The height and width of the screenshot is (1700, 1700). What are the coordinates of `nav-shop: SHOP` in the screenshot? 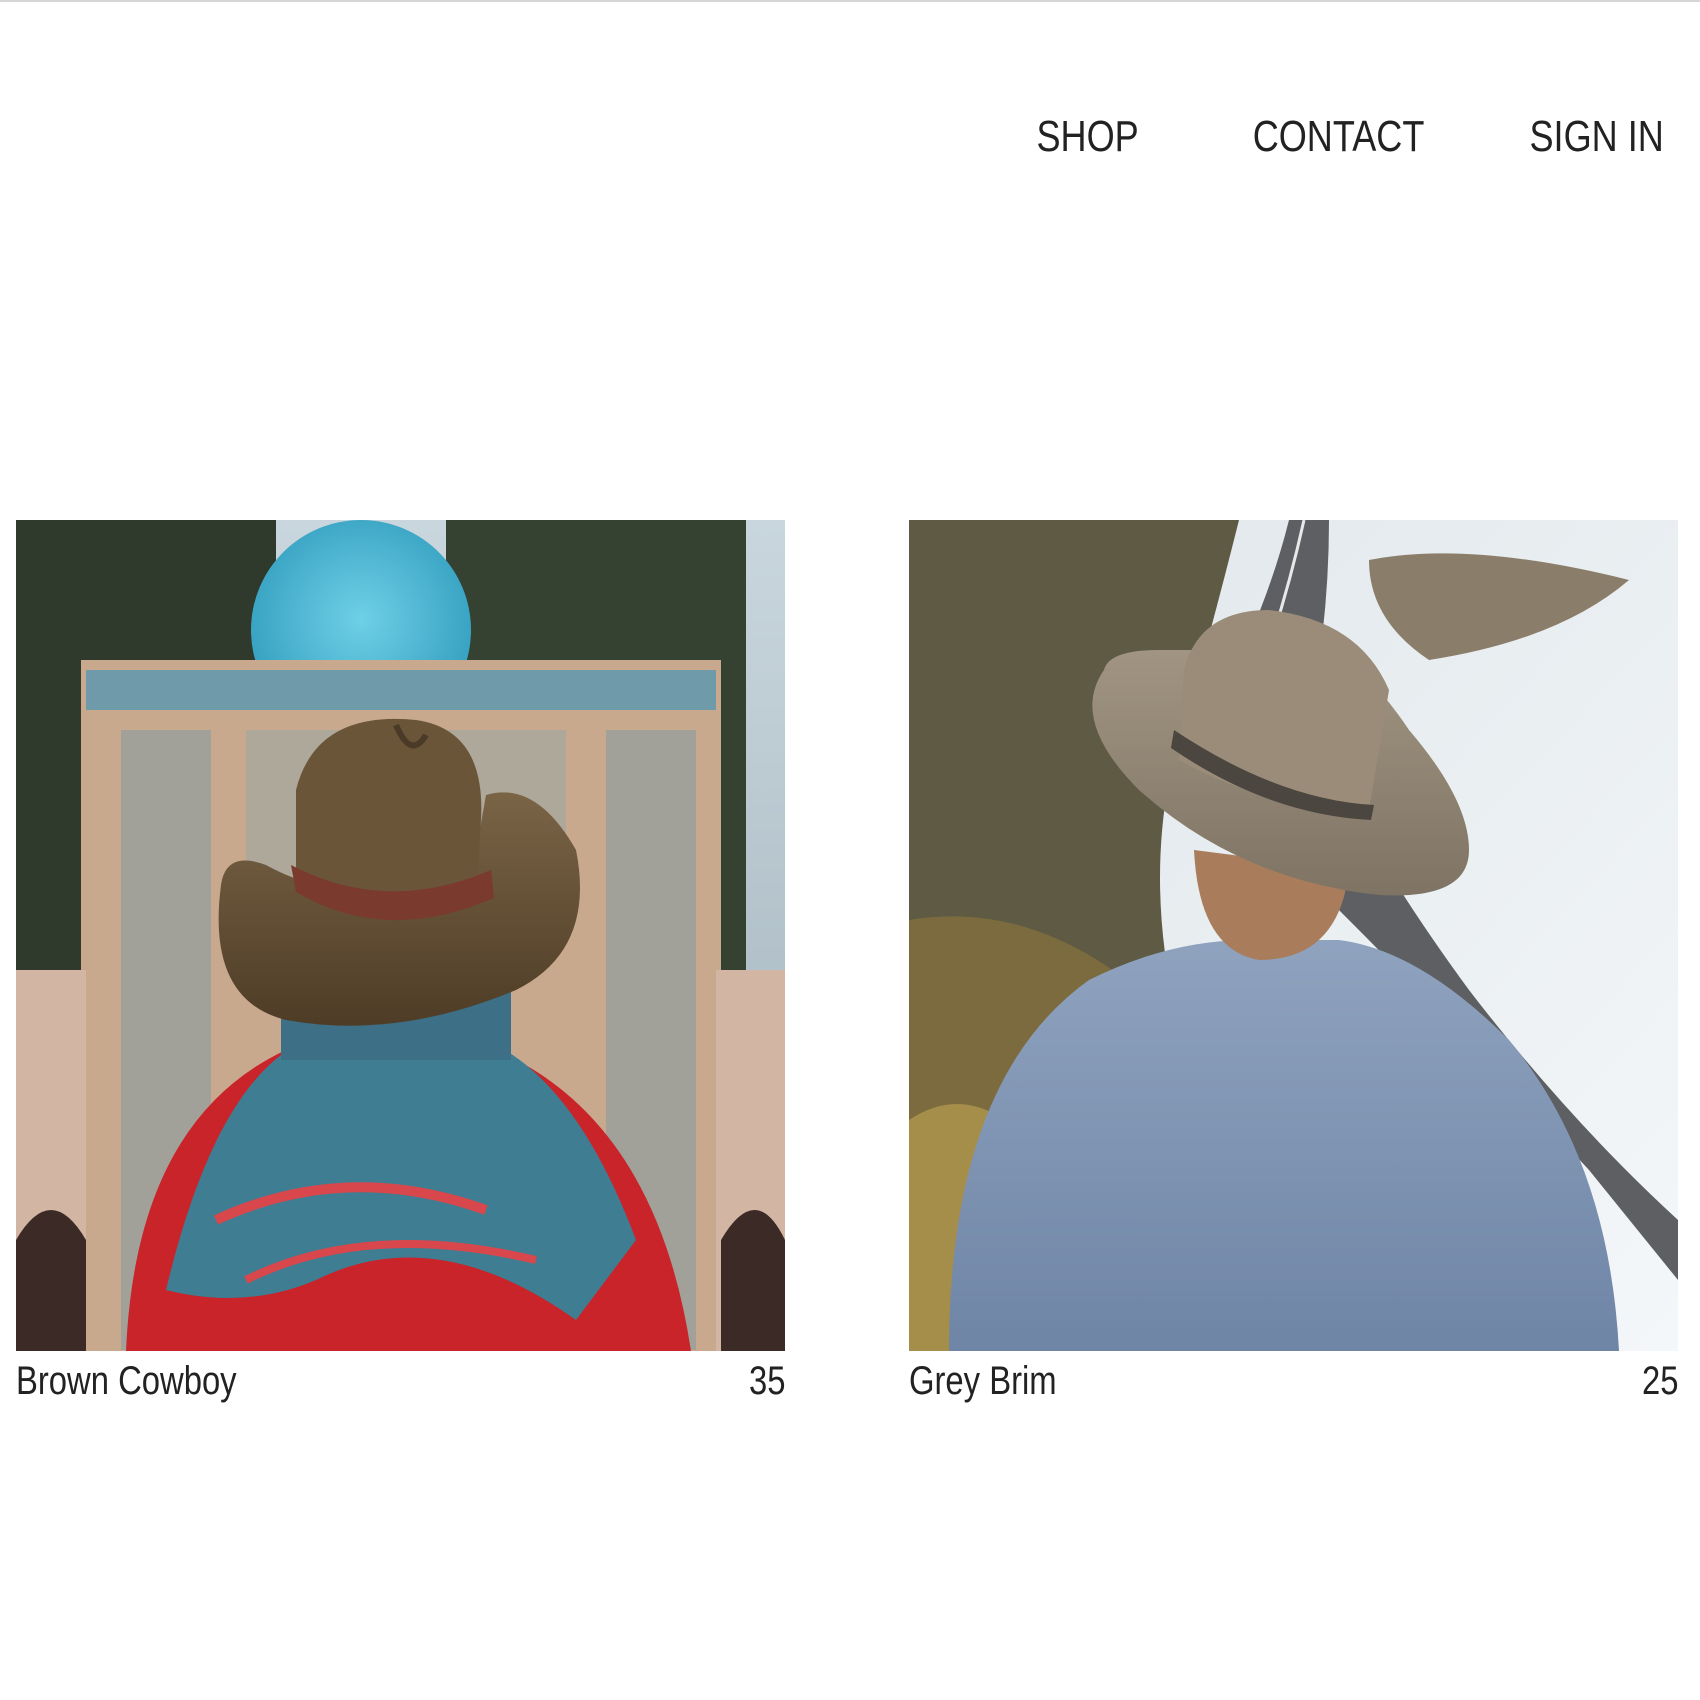 It's located at (1088, 137).